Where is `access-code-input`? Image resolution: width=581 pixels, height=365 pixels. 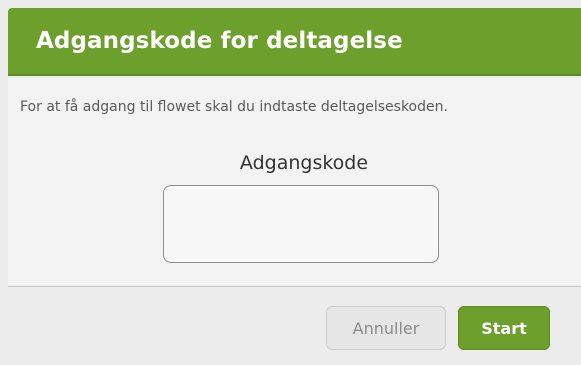
access-code-input is located at coordinates (301, 224).